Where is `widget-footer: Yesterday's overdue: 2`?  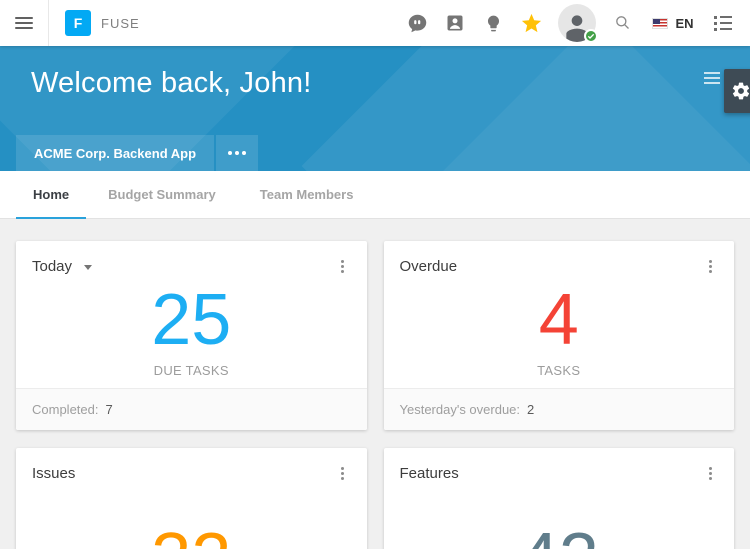
widget-footer: Yesterday's overdue: 2 is located at coordinates (558, 409).